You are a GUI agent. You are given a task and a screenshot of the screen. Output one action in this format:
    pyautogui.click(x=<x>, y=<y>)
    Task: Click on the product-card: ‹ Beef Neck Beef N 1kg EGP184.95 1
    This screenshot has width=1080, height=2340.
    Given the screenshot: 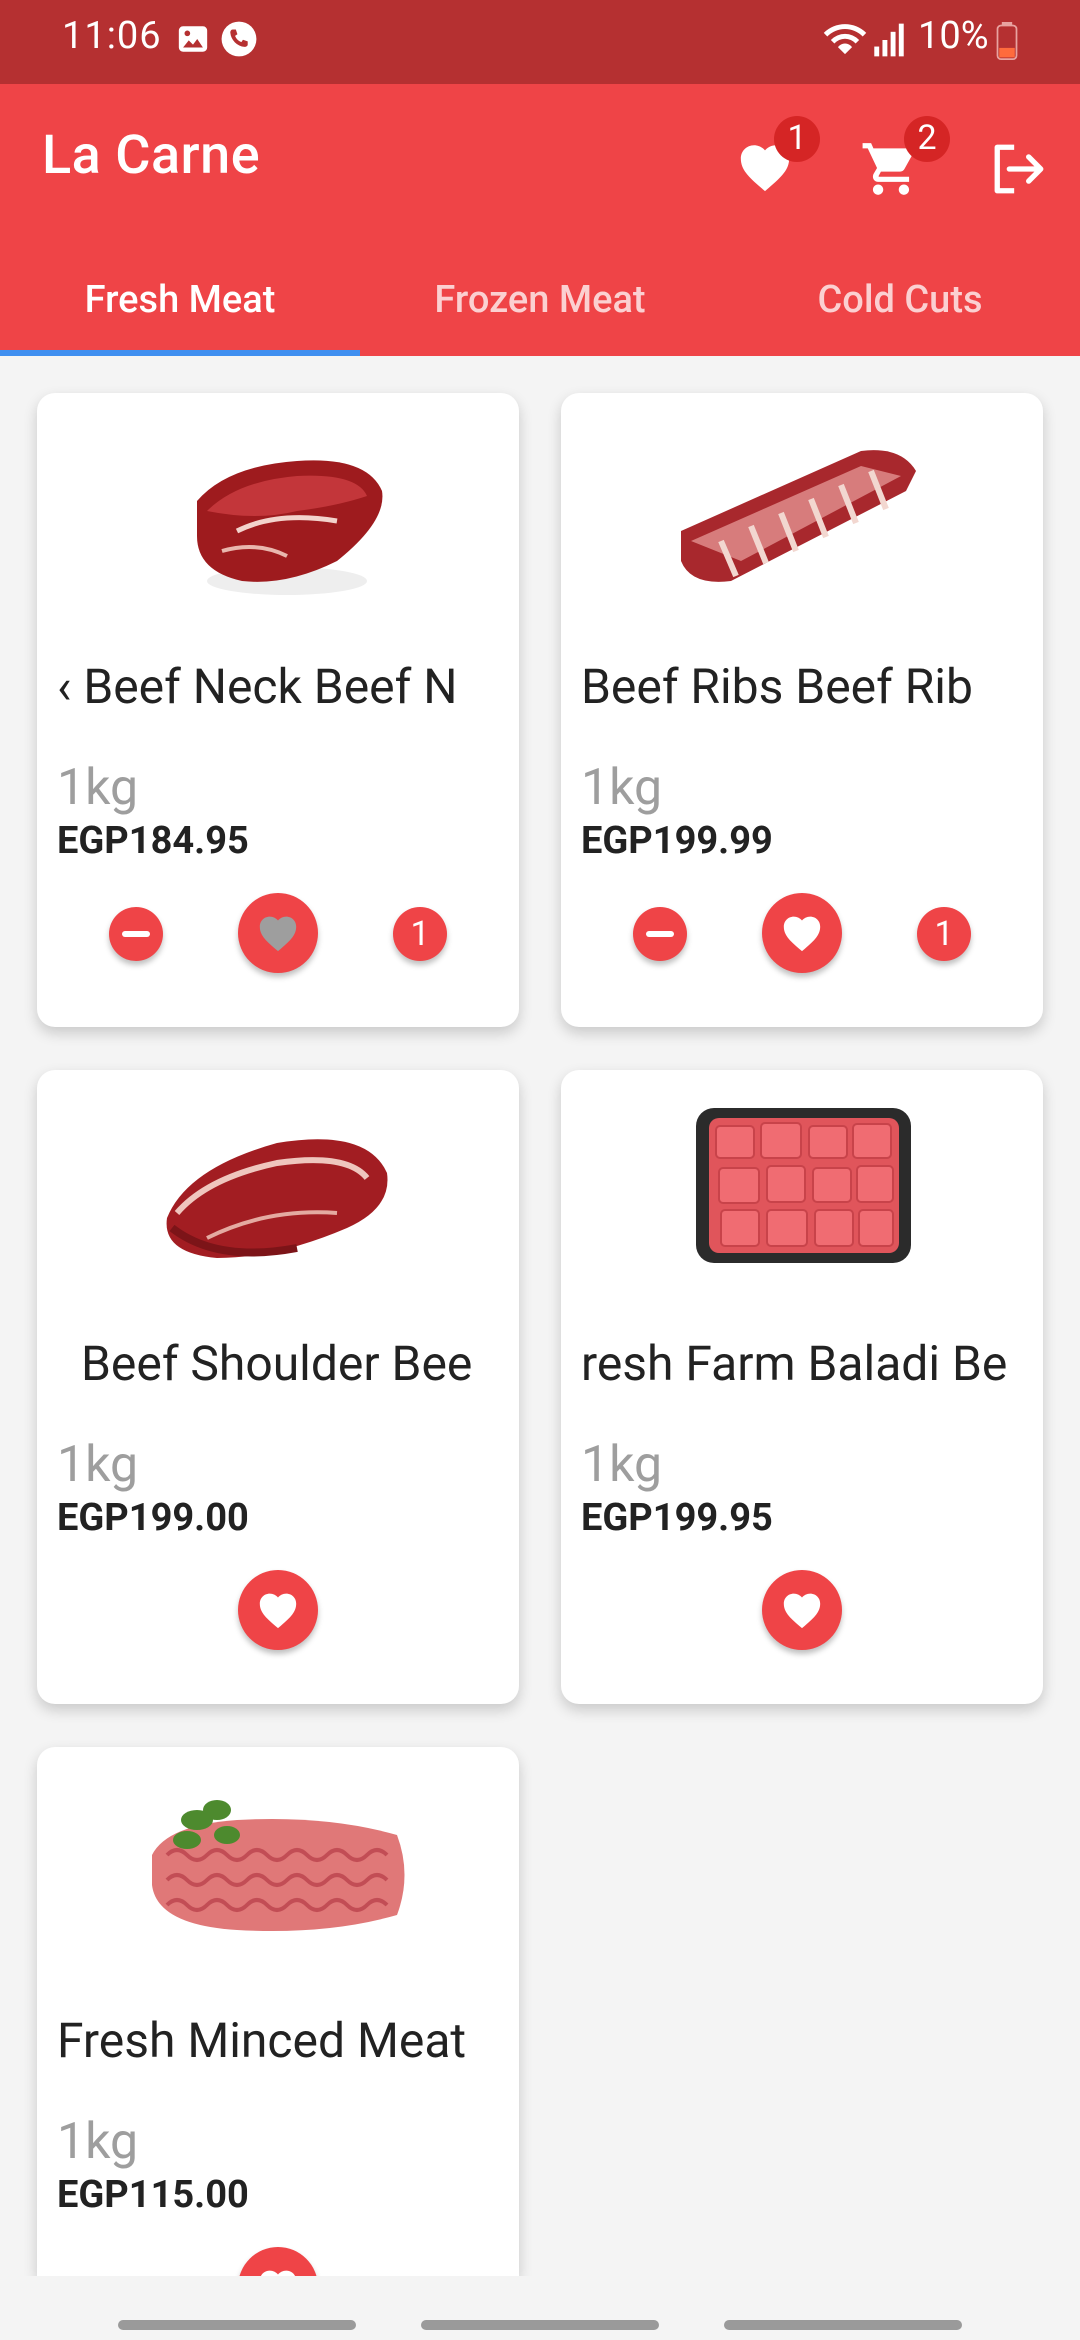 What is the action you would take?
    pyautogui.click(x=278, y=710)
    